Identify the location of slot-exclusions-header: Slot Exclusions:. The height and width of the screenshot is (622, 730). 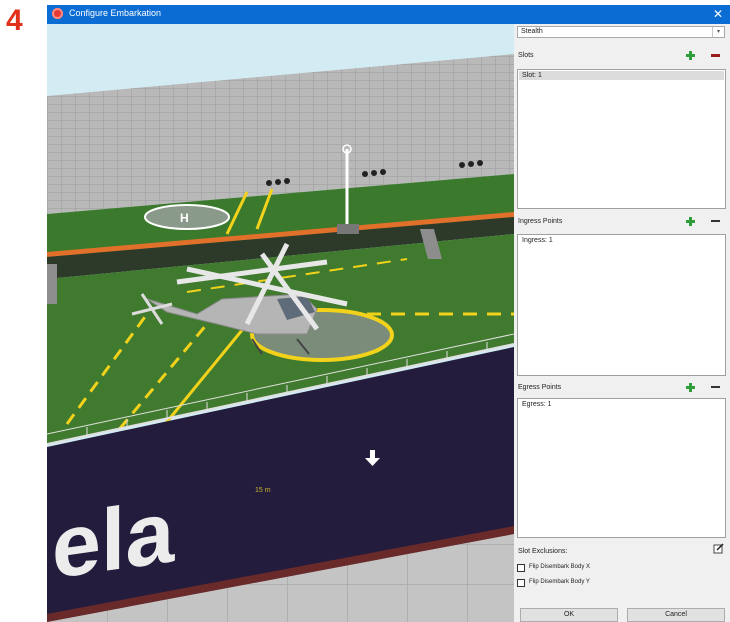
(622, 552).